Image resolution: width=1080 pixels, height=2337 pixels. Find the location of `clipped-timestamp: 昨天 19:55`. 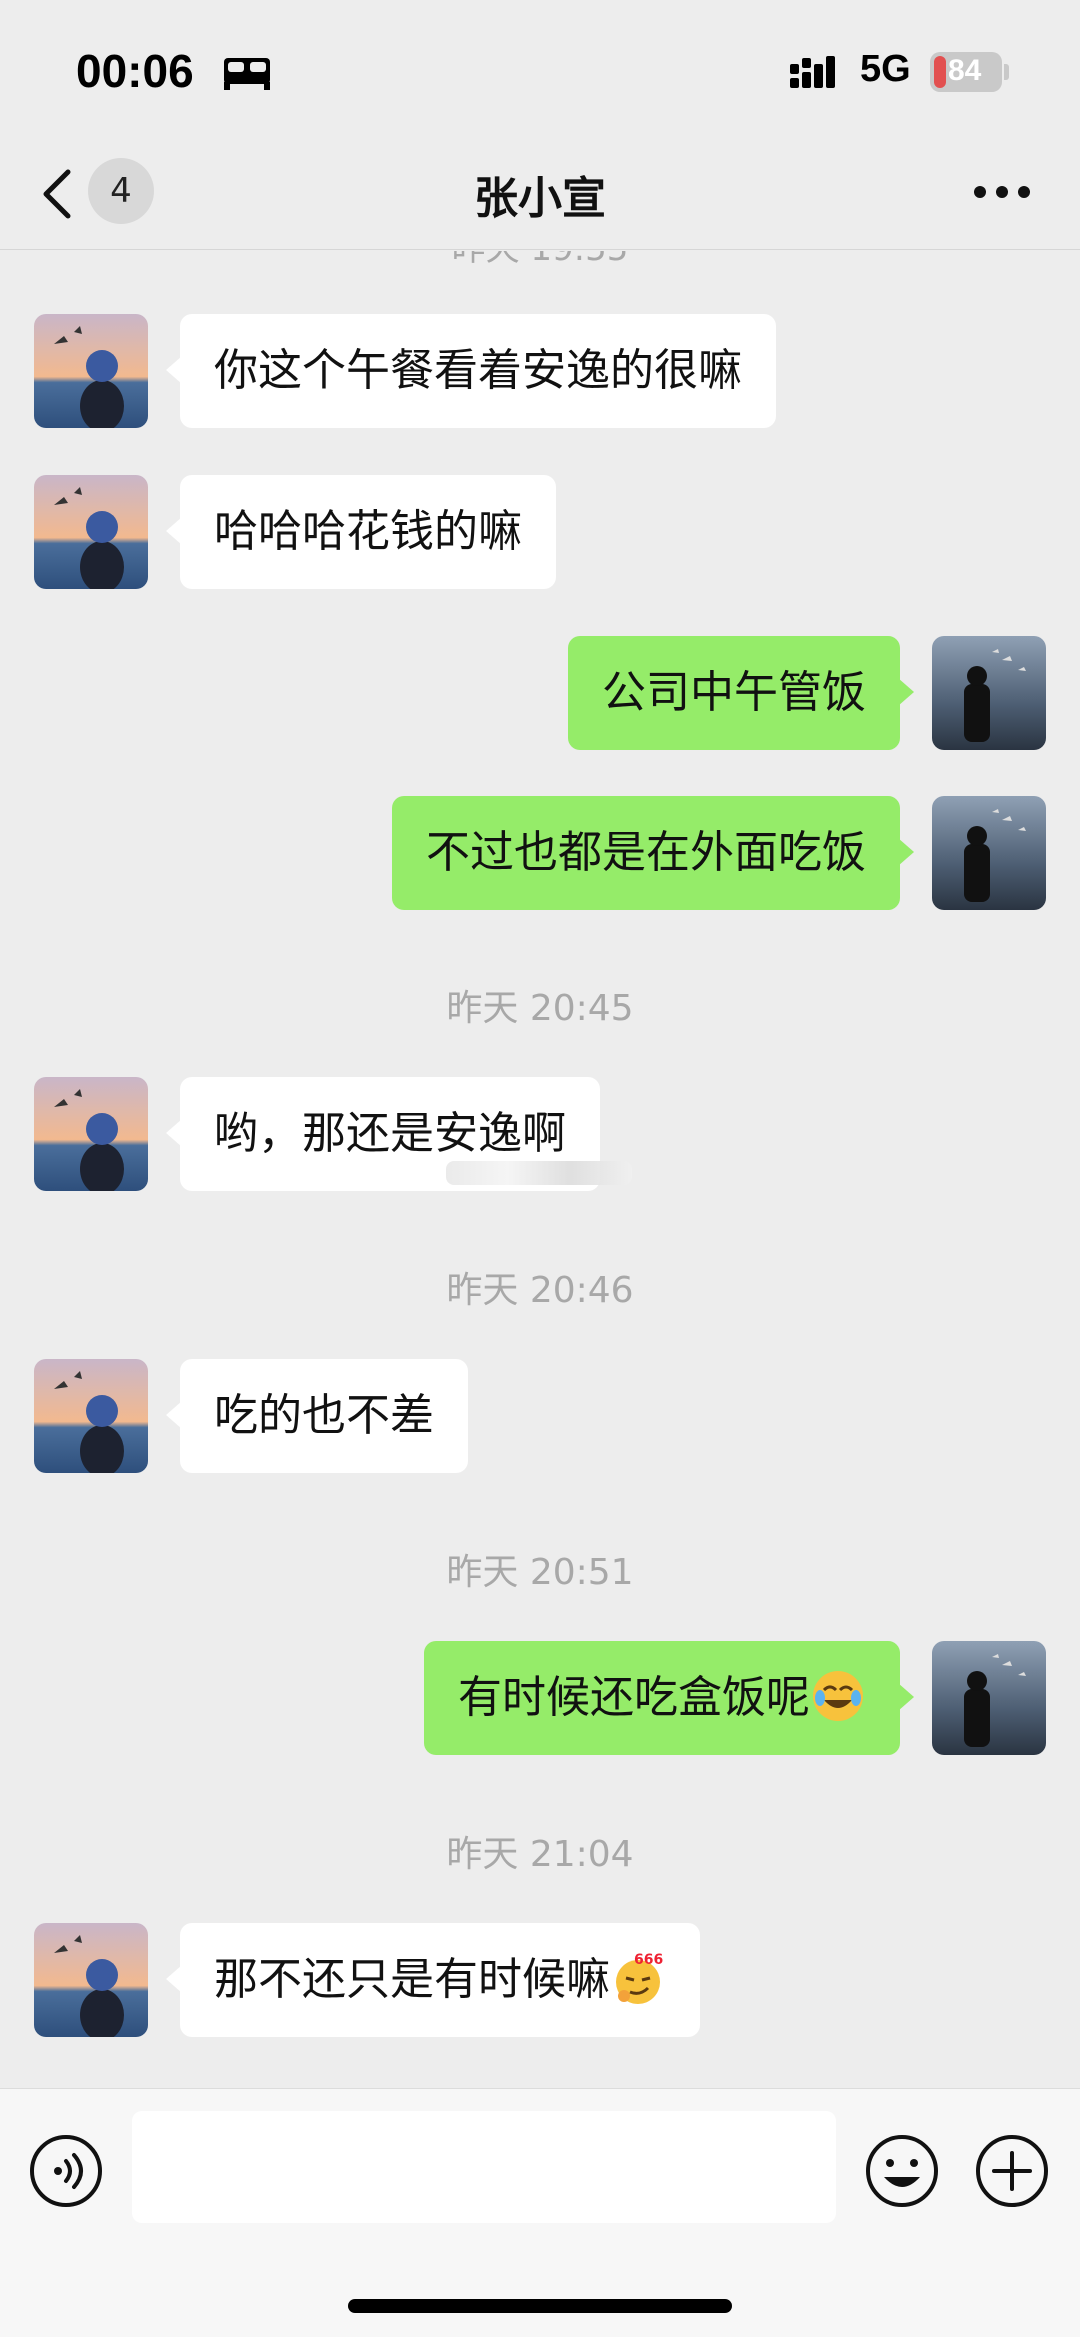

clipped-timestamp: 昨天 19:55 is located at coordinates (540, 260).